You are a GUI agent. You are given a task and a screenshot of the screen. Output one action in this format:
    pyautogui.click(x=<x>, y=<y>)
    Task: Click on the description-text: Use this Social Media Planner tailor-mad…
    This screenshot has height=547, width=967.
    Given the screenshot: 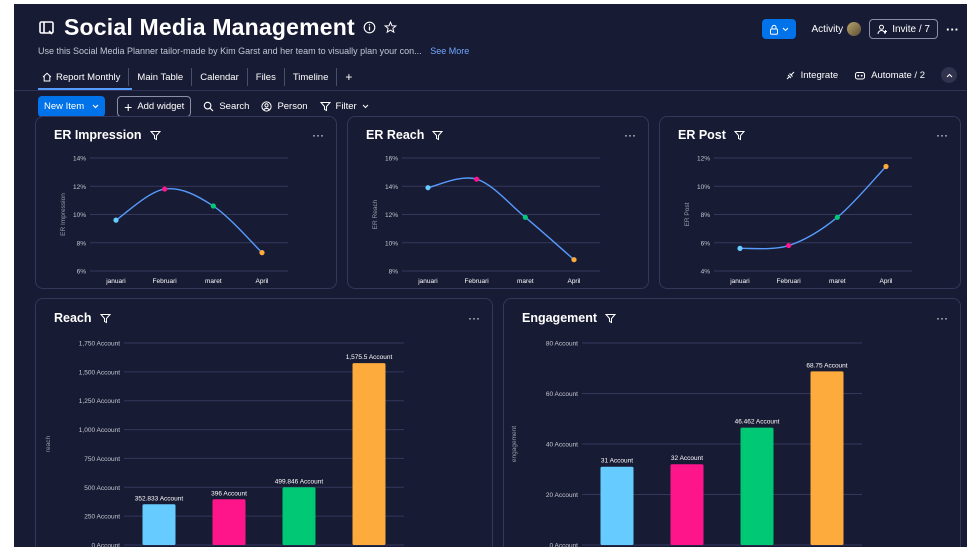 What is the action you would take?
    pyautogui.click(x=230, y=51)
    